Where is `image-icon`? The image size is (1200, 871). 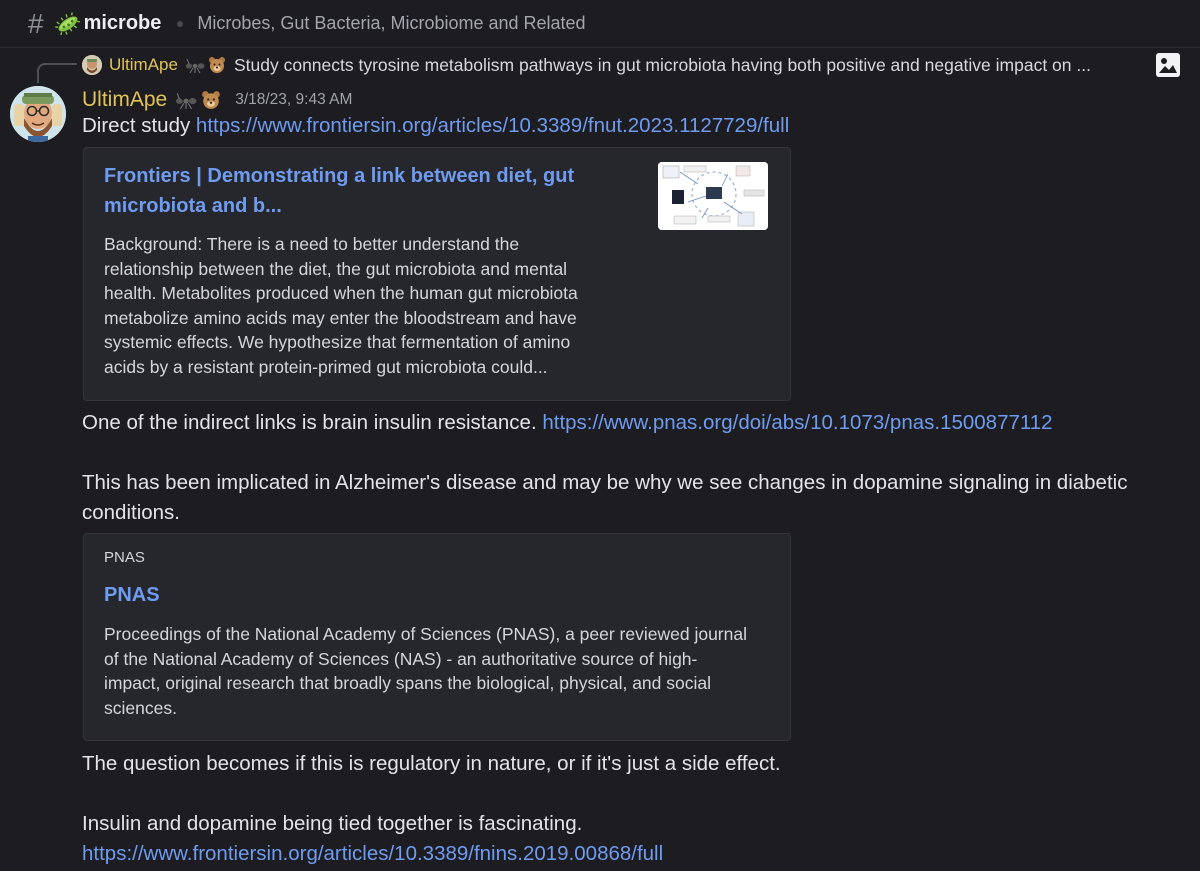
image-icon is located at coordinates (1168, 65).